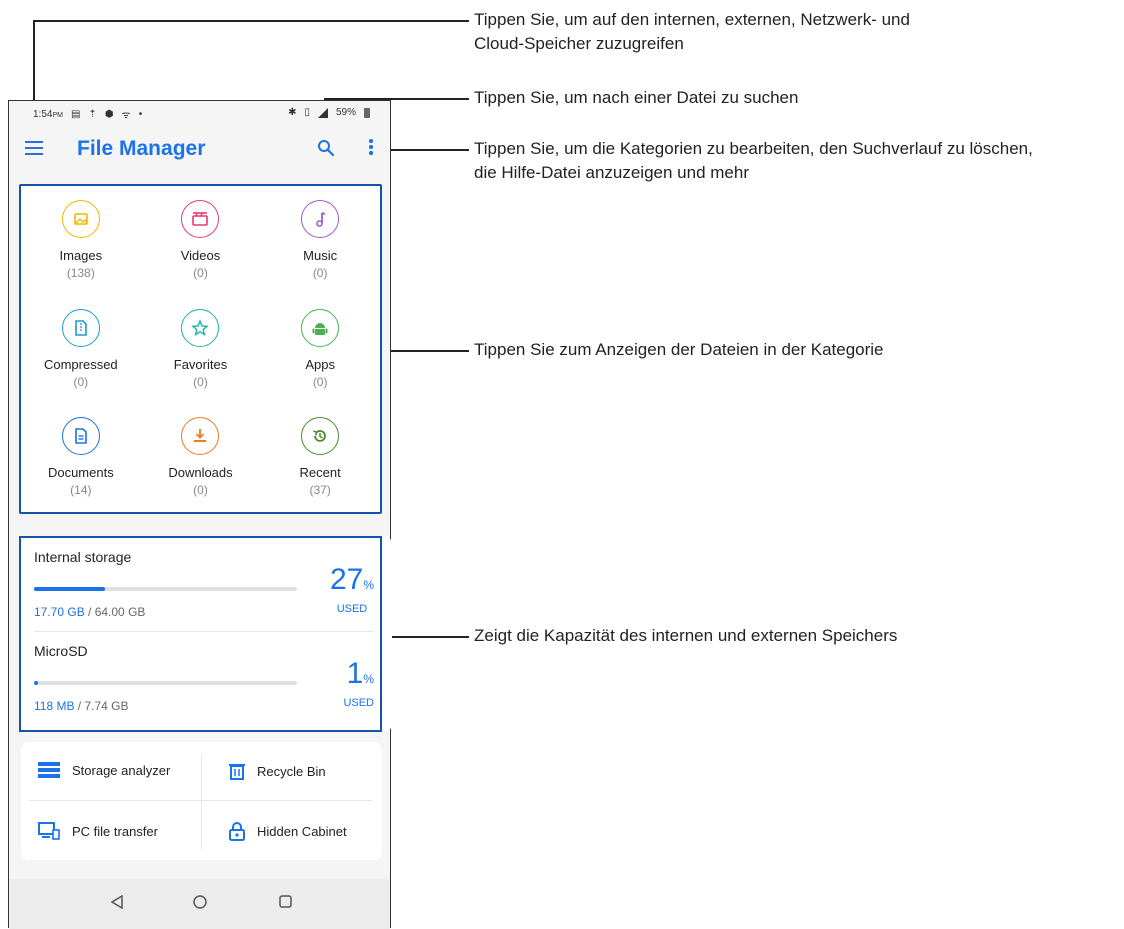 The image size is (1124, 929). Describe the element at coordinates (320, 364) in the screenshot. I see `category-label: Apps` at that location.